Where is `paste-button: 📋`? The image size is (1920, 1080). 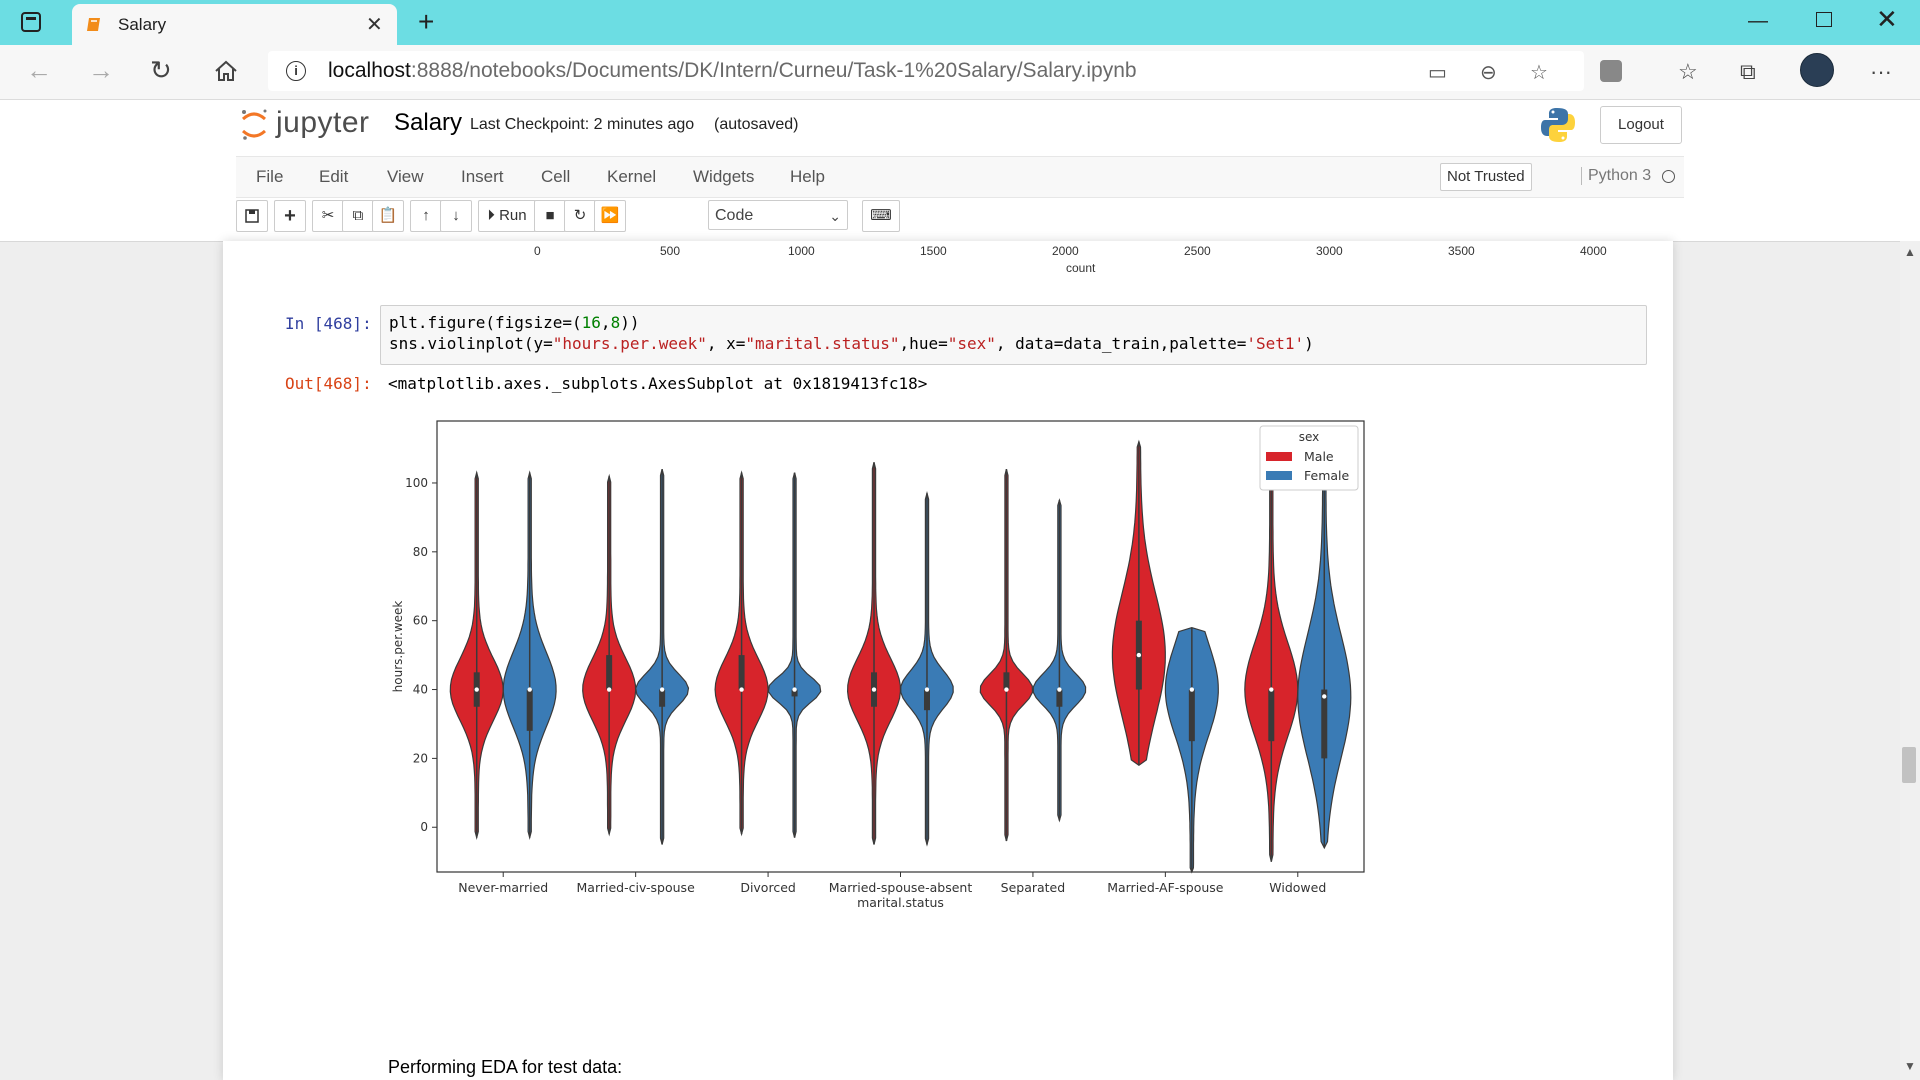
paste-button: 📋 is located at coordinates (388, 216).